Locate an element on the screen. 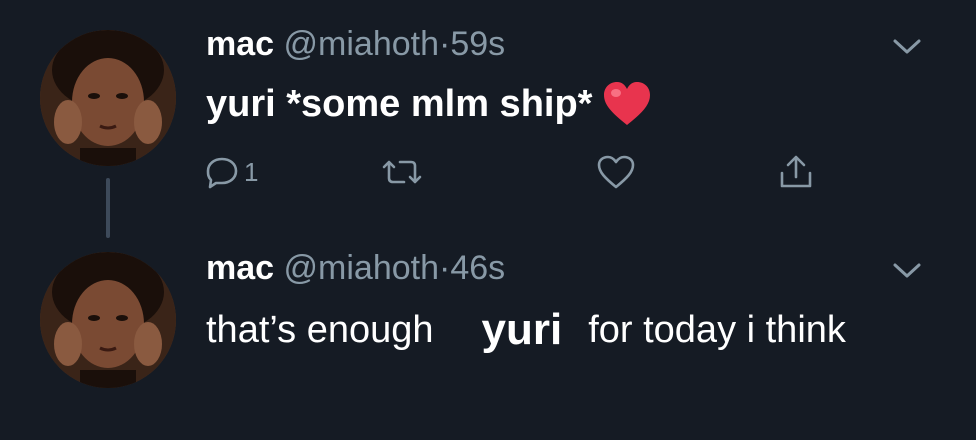 This screenshot has height=440, width=976. action-bar: 1 is located at coordinates (524, 172).